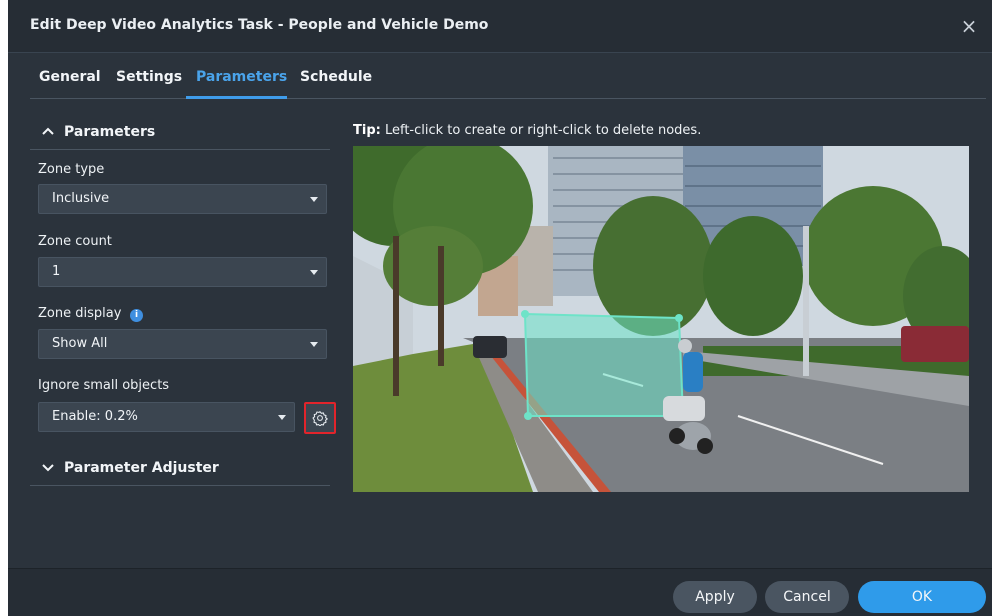 The height and width of the screenshot is (616, 992). What do you see at coordinates (604, 364) in the screenshot?
I see `detection-zone-polygon` at bounding box center [604, 364].